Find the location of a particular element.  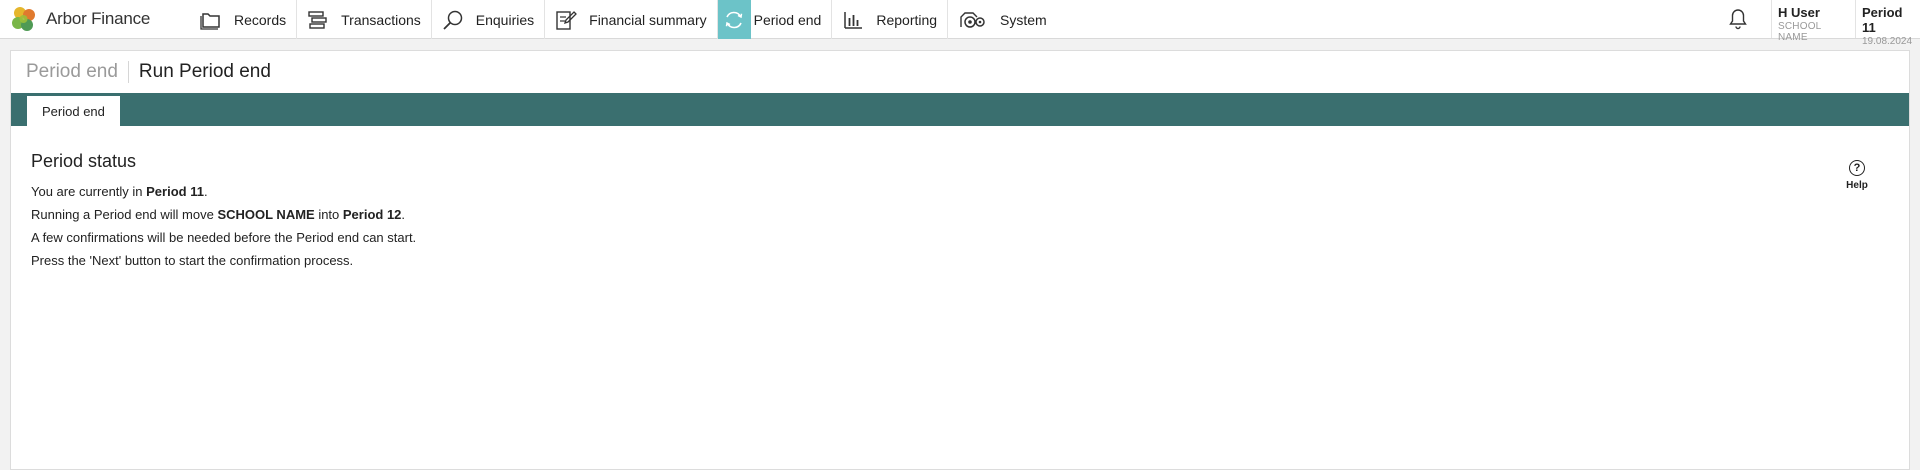

folder-icon is located at coordinates (211, 20).